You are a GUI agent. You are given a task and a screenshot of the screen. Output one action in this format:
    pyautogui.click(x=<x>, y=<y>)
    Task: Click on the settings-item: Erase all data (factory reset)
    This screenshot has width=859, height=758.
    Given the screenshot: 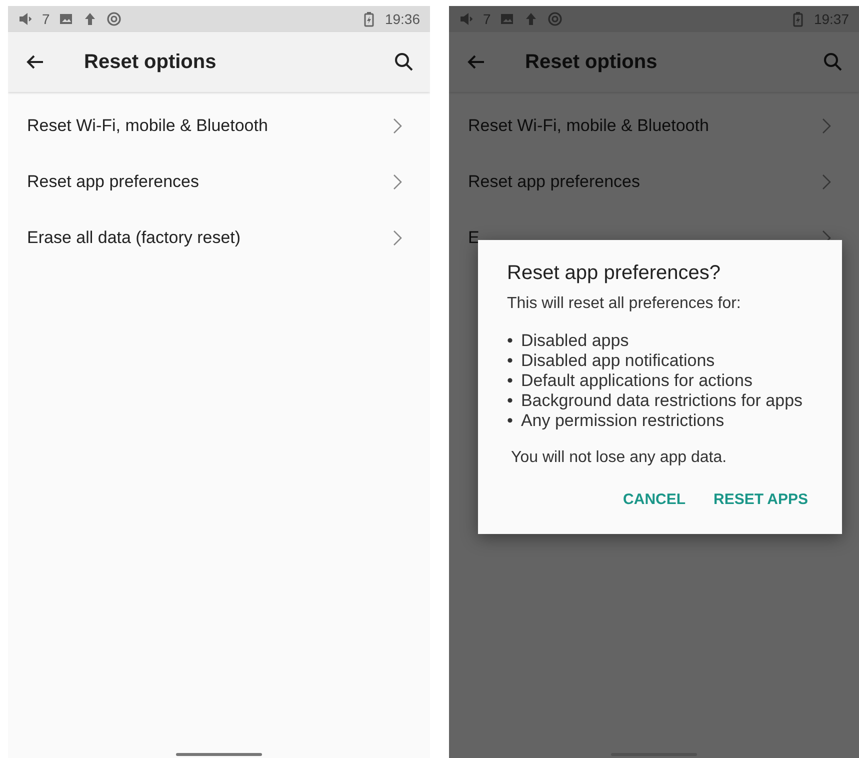 What is the action you would take?
    pyautogui.click(x=134, y=237)
    